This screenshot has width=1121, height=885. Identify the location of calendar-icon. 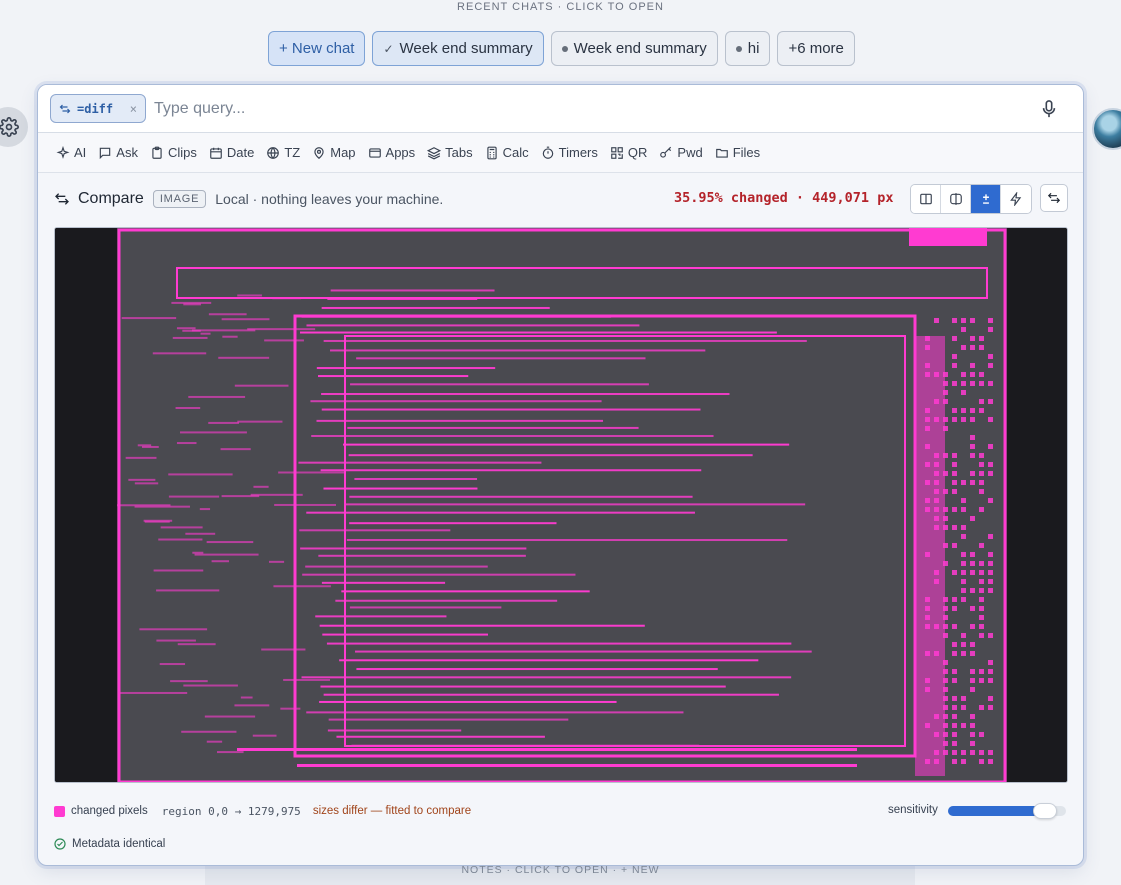
(216, 153).